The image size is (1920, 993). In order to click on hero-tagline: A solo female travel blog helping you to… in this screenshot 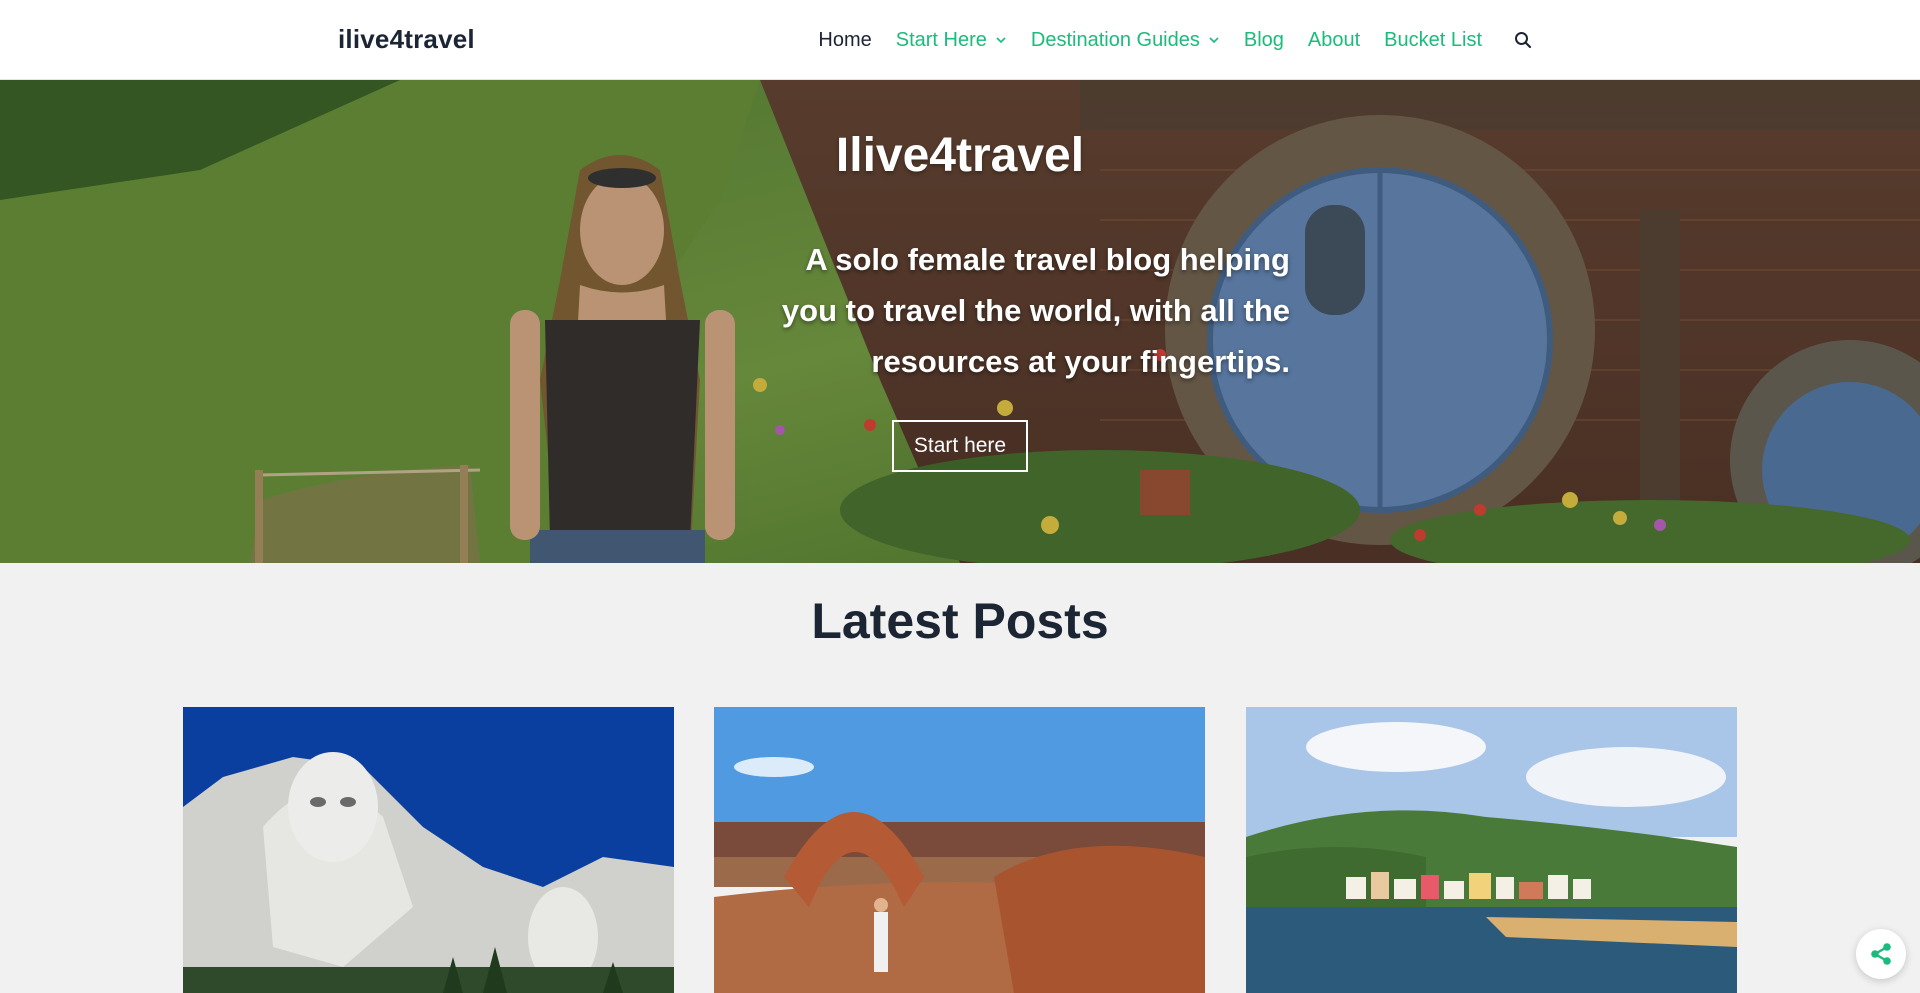, I will do `click(1035, 310)`.